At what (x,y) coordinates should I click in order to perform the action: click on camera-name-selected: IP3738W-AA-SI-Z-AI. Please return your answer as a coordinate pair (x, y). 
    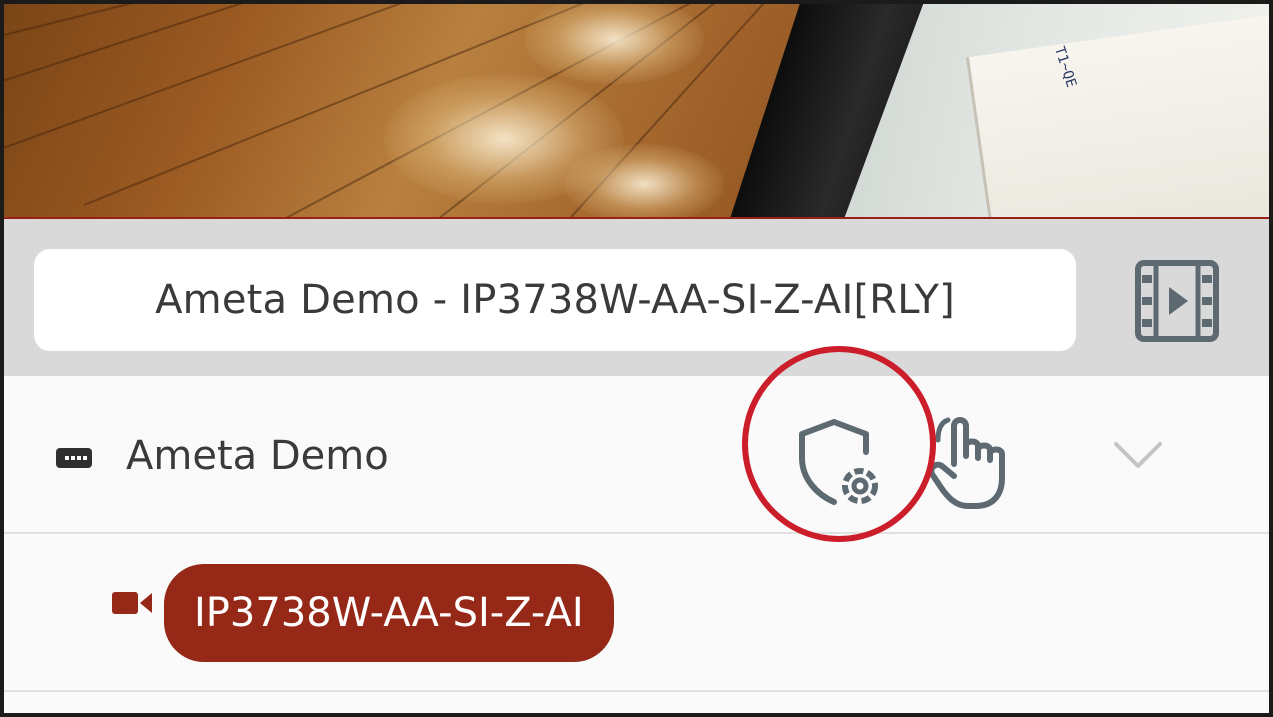
    Looking at the image, I should click on (389, 613).